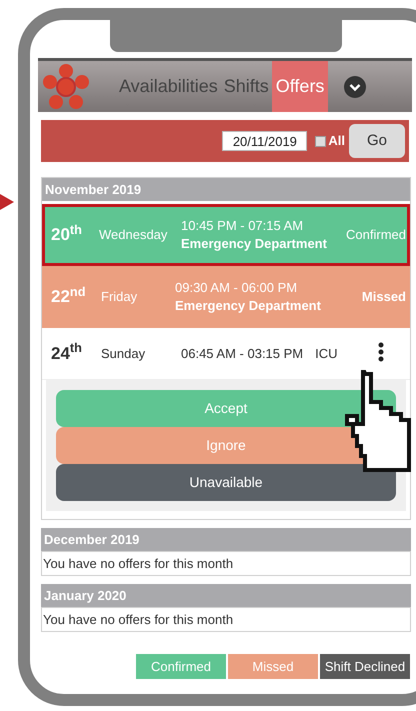 This screenshot has height=711, width=416. I want to click on weekday-label: Sunday, so click(123, 353).